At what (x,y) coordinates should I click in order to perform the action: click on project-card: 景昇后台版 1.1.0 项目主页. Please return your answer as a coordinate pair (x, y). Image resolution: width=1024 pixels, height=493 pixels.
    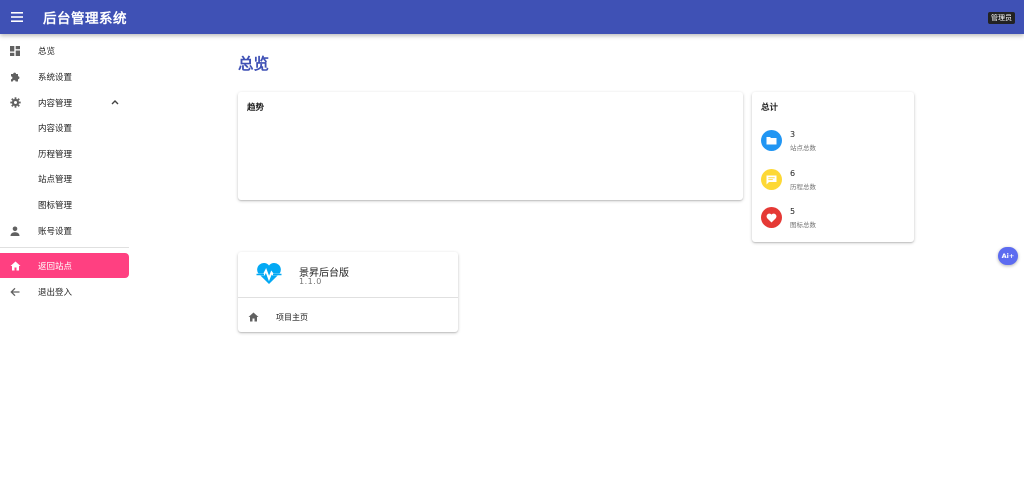
    Looking at the image, I should click on (348, 292).